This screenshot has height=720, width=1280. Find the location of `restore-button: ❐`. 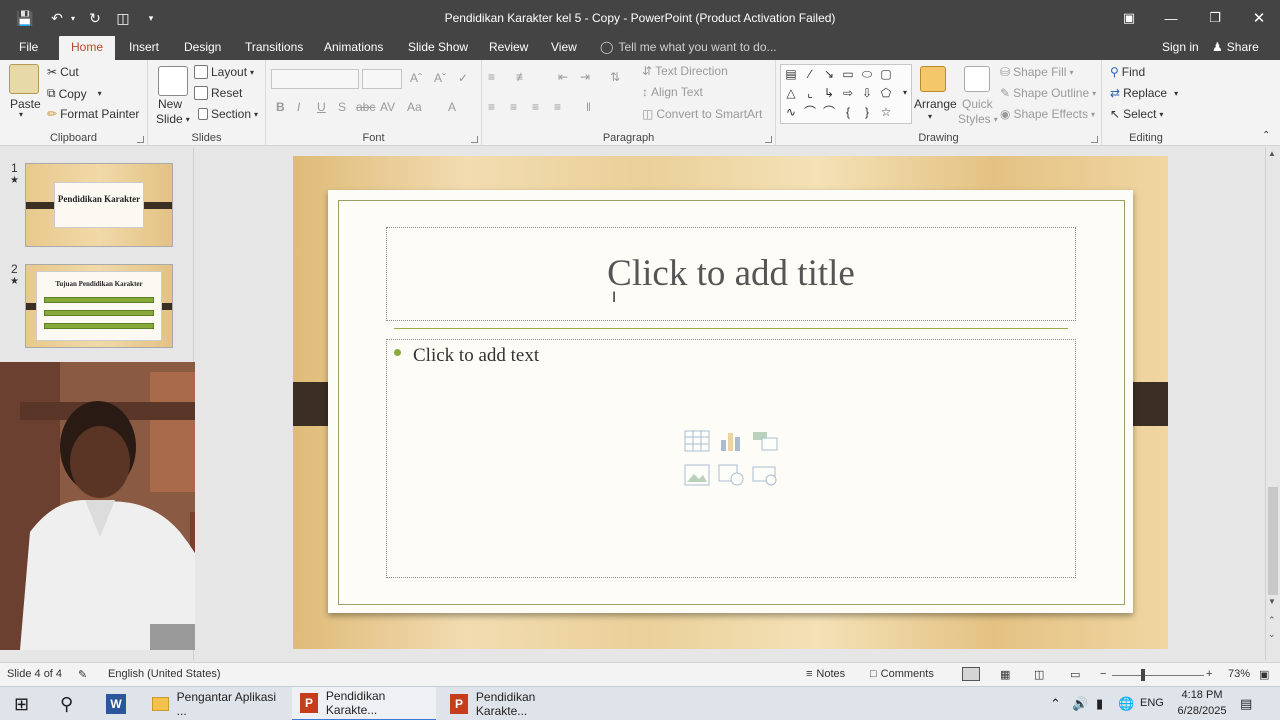

restore-button: ❐ is located at coordinates (1215, 18).